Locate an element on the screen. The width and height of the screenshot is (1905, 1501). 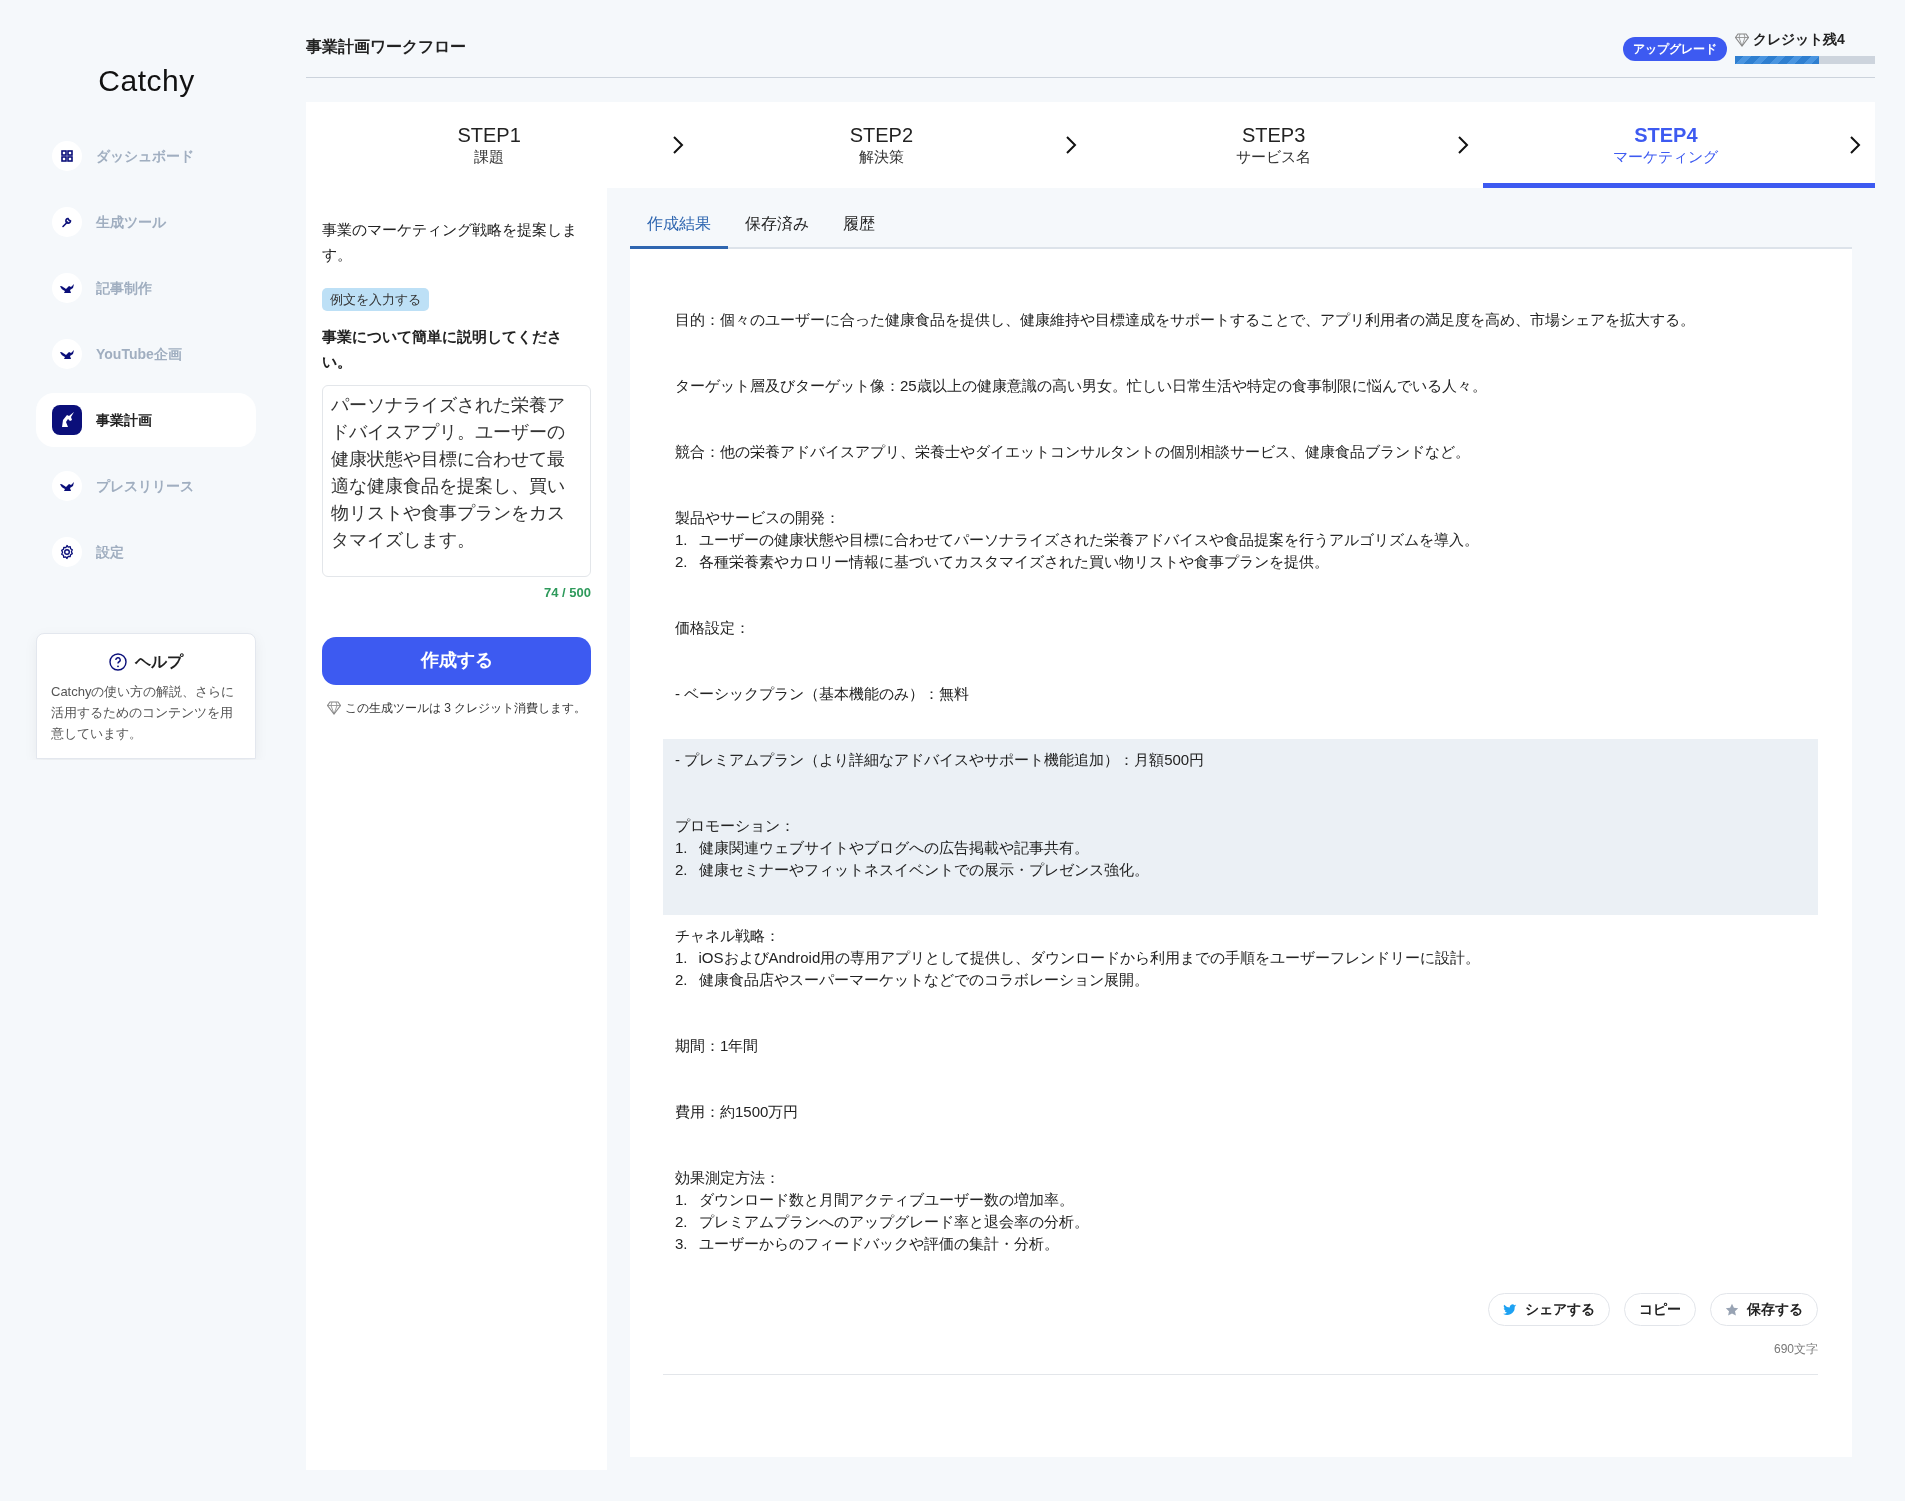
result-tab: 保存済み is located at coordinates (777, 227).